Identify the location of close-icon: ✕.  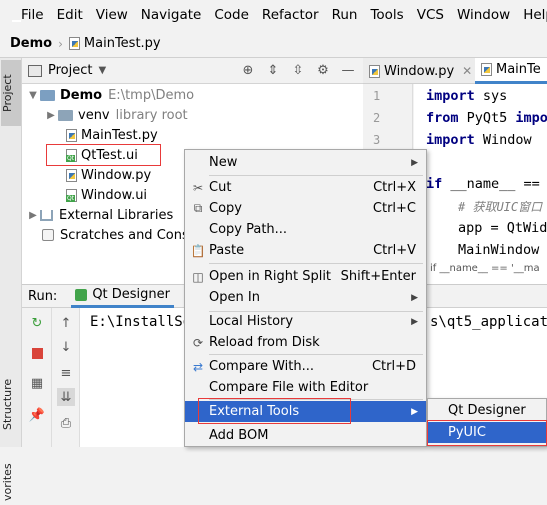
(467, 71).